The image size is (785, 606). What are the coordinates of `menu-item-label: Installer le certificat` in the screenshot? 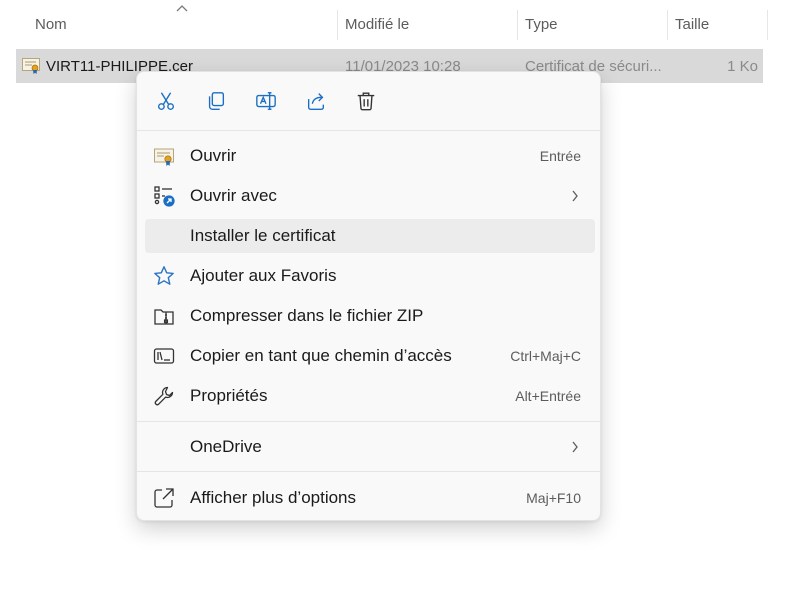 It's located at (263, 235).